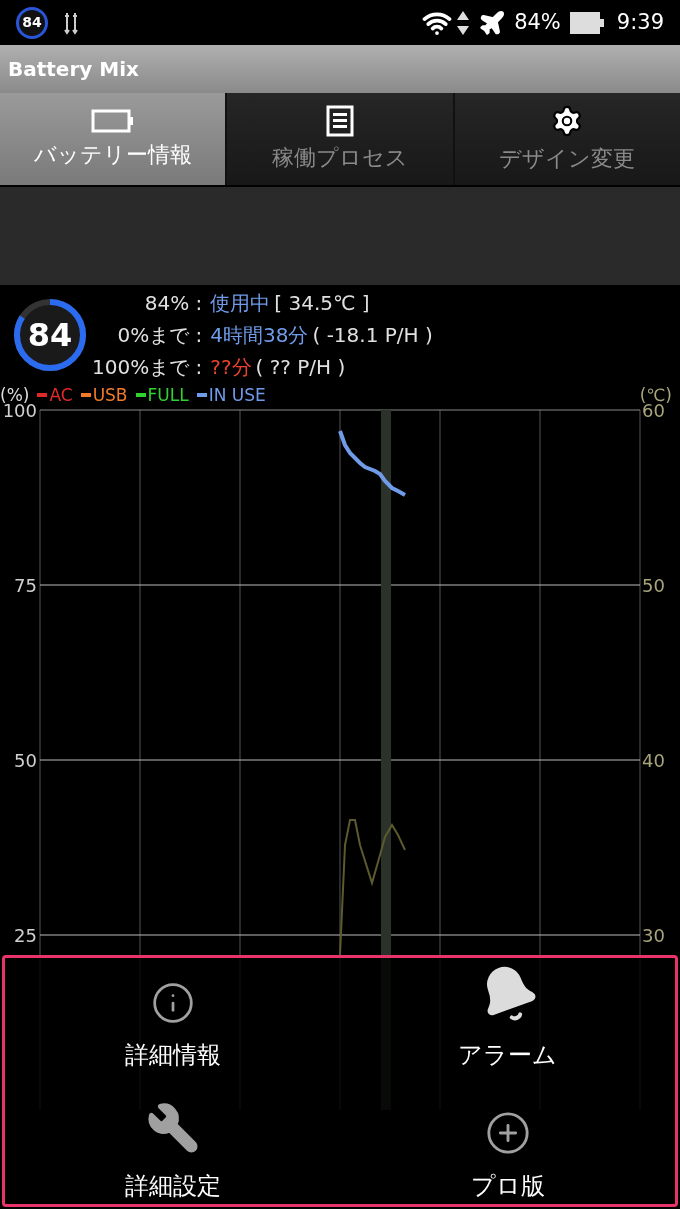  Describe the element at coordinates (640, 22) in the screenshot. I see `clock: 9:39` at that location.